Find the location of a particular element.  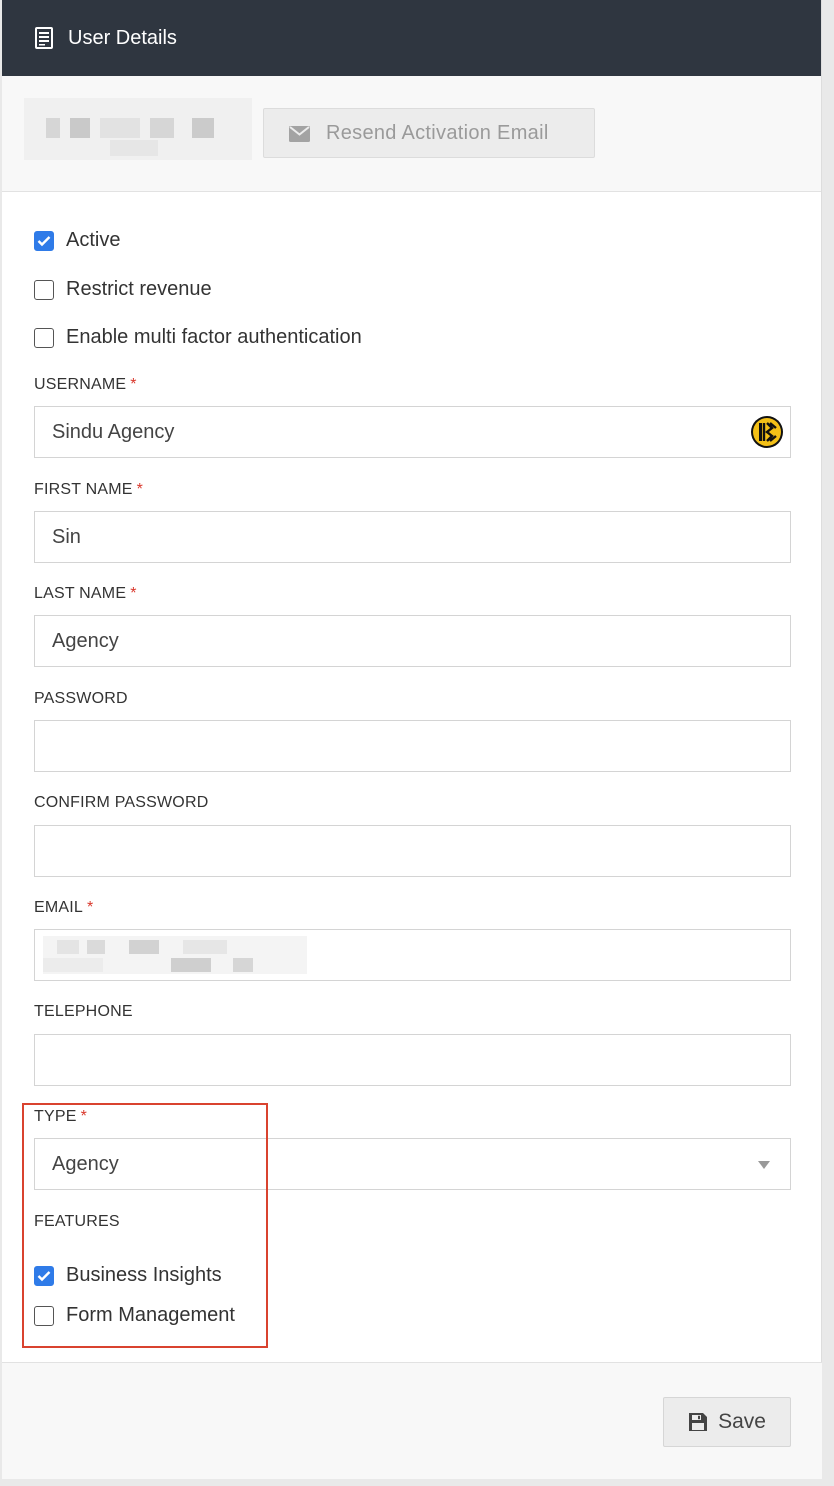

restrict-revenue-row: Restrict revenue is located at coordinates (123, 289).